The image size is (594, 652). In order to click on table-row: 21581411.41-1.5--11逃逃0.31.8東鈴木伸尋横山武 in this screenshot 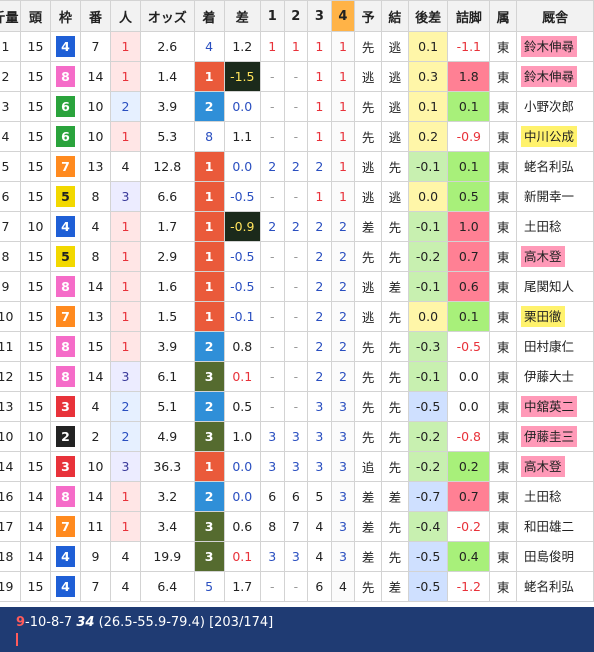, I will do `click(297, 76)`.